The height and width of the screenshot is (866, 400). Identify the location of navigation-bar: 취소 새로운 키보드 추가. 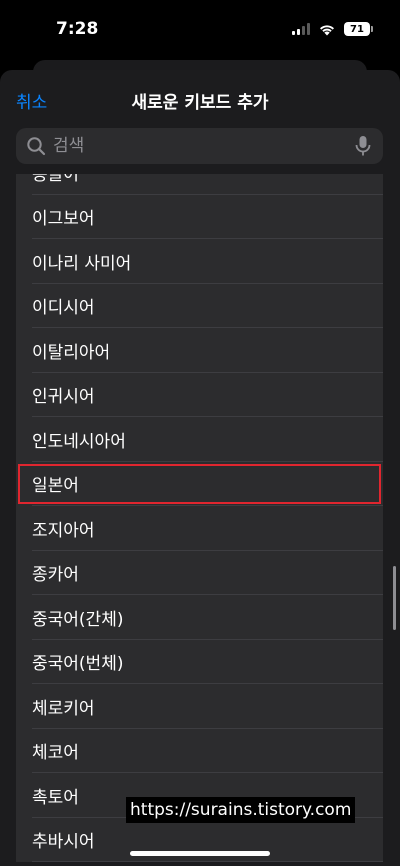
(200, 98).